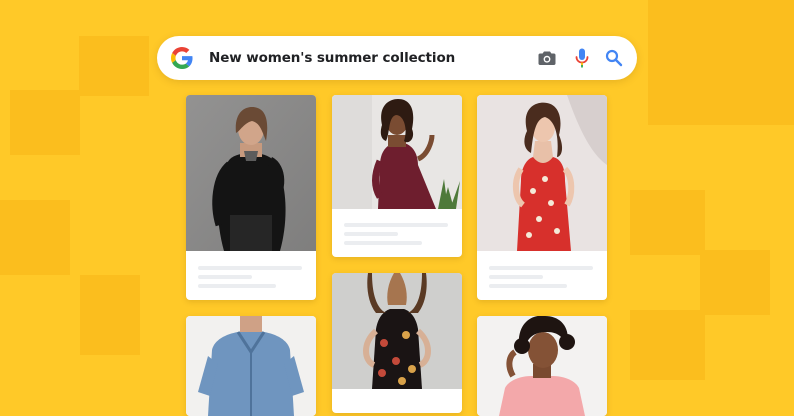 The width and height of the screenshot is (794, 416). What do you see at coordinates (547, 58) in the screenshot?
I see `camera-icon` at bounding box center [547, 58].